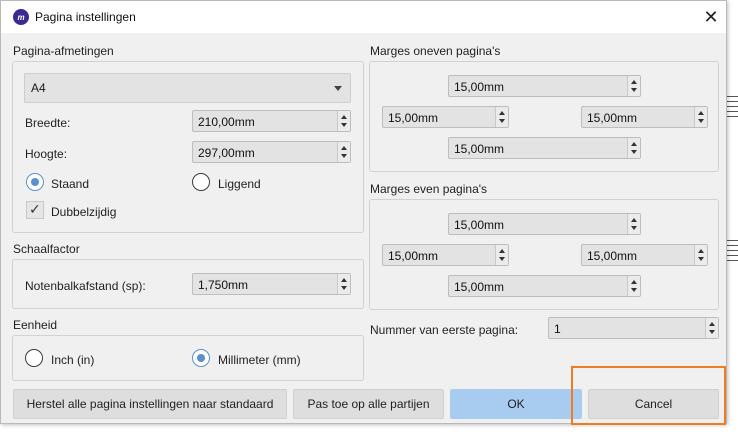 The image size is (738, 432). I want to click on scaling-group: Notenbalkafstand (sp): 1,750mm, so click(188, 284).